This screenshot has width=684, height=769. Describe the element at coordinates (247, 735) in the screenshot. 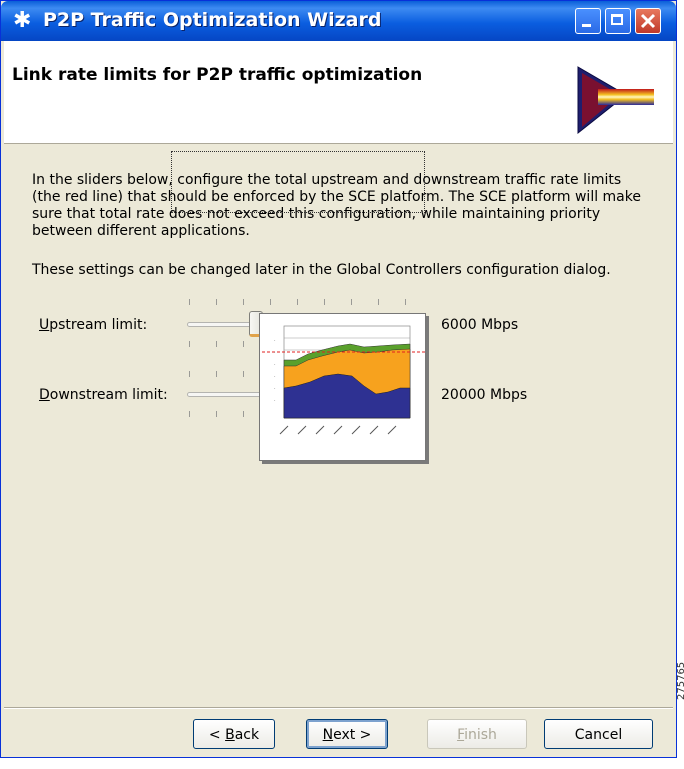

I see `back-label-rest: ack` at that location.